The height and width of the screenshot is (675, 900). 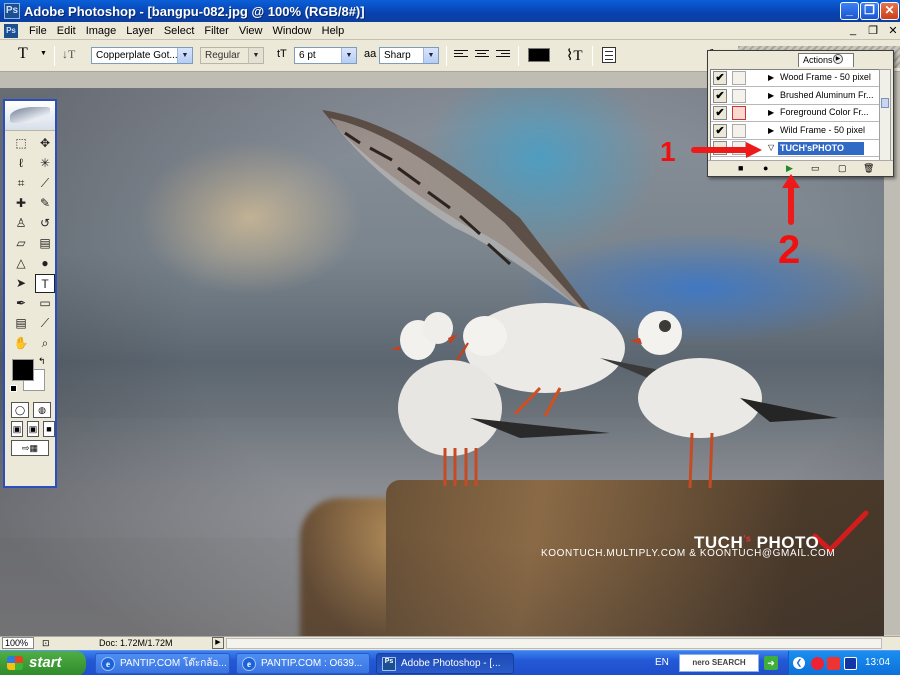 I want to click on history-brush-tool-icon: ↺, so click(x=45, y=223).